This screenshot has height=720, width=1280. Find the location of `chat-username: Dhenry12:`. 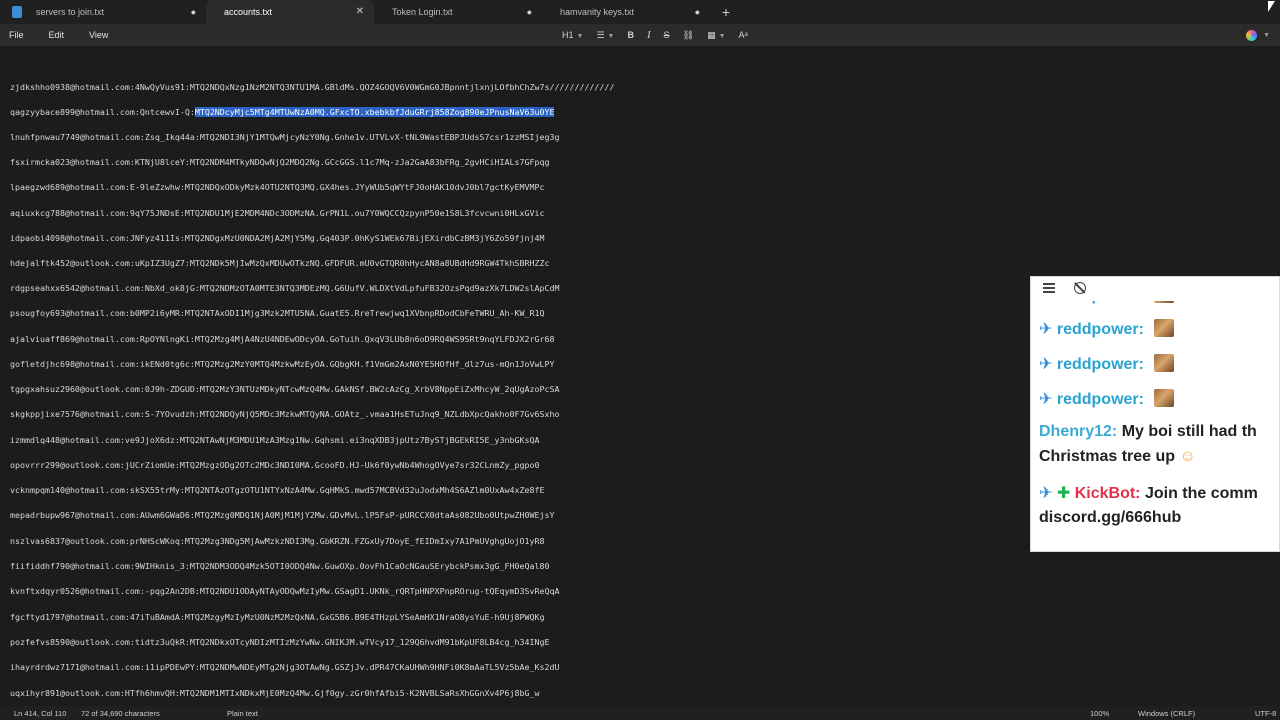

chat-username: Dhenry12: is located at coordinates (1078, 431).